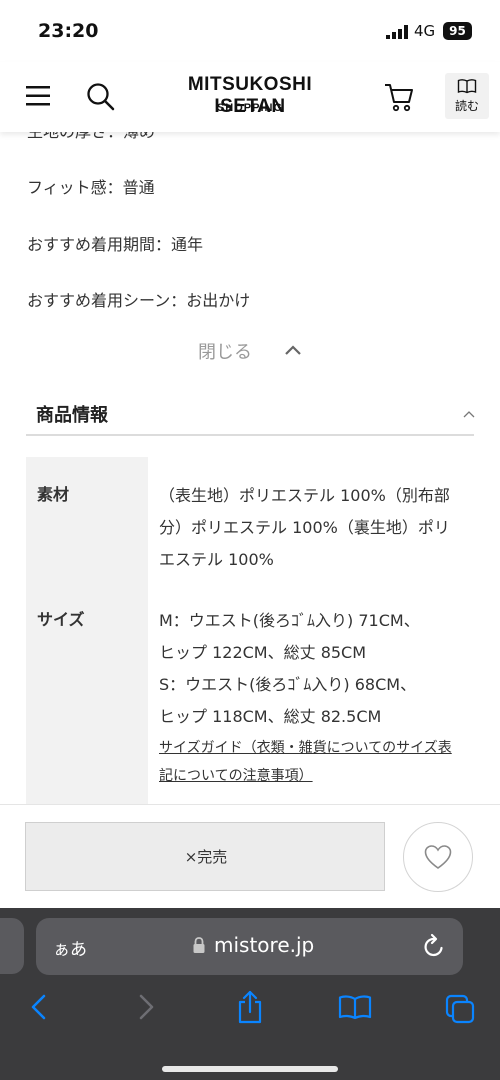 The height and width of the screenshot is (1080, 500). I want to click on bookmarks-icon, so click(355, 1007).